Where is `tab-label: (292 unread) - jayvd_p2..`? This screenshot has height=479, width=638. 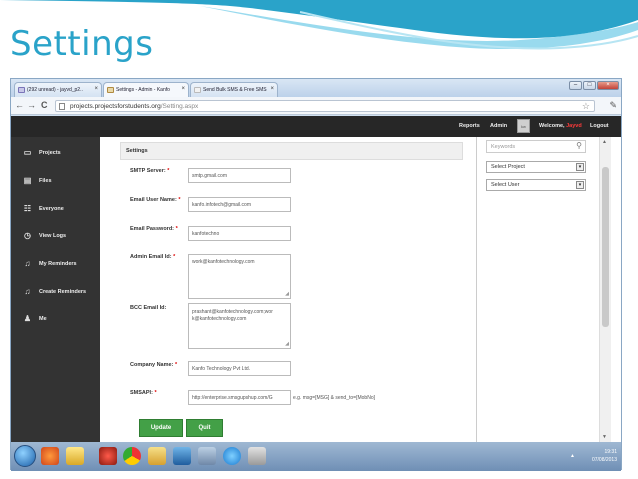
tab-label: (292 unread) - jayvd_p2.. is located at coordinates (55, 90).